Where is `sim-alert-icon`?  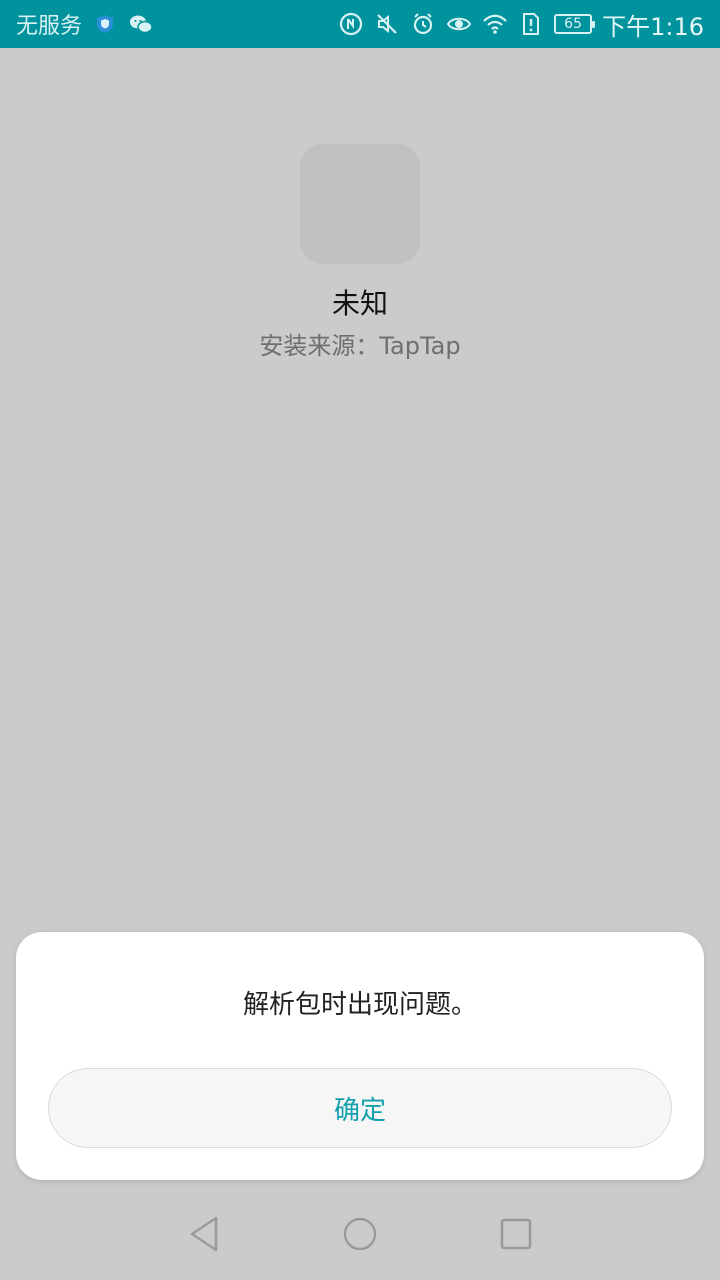
sim-alert-icon is located at coordinates (531, 24).